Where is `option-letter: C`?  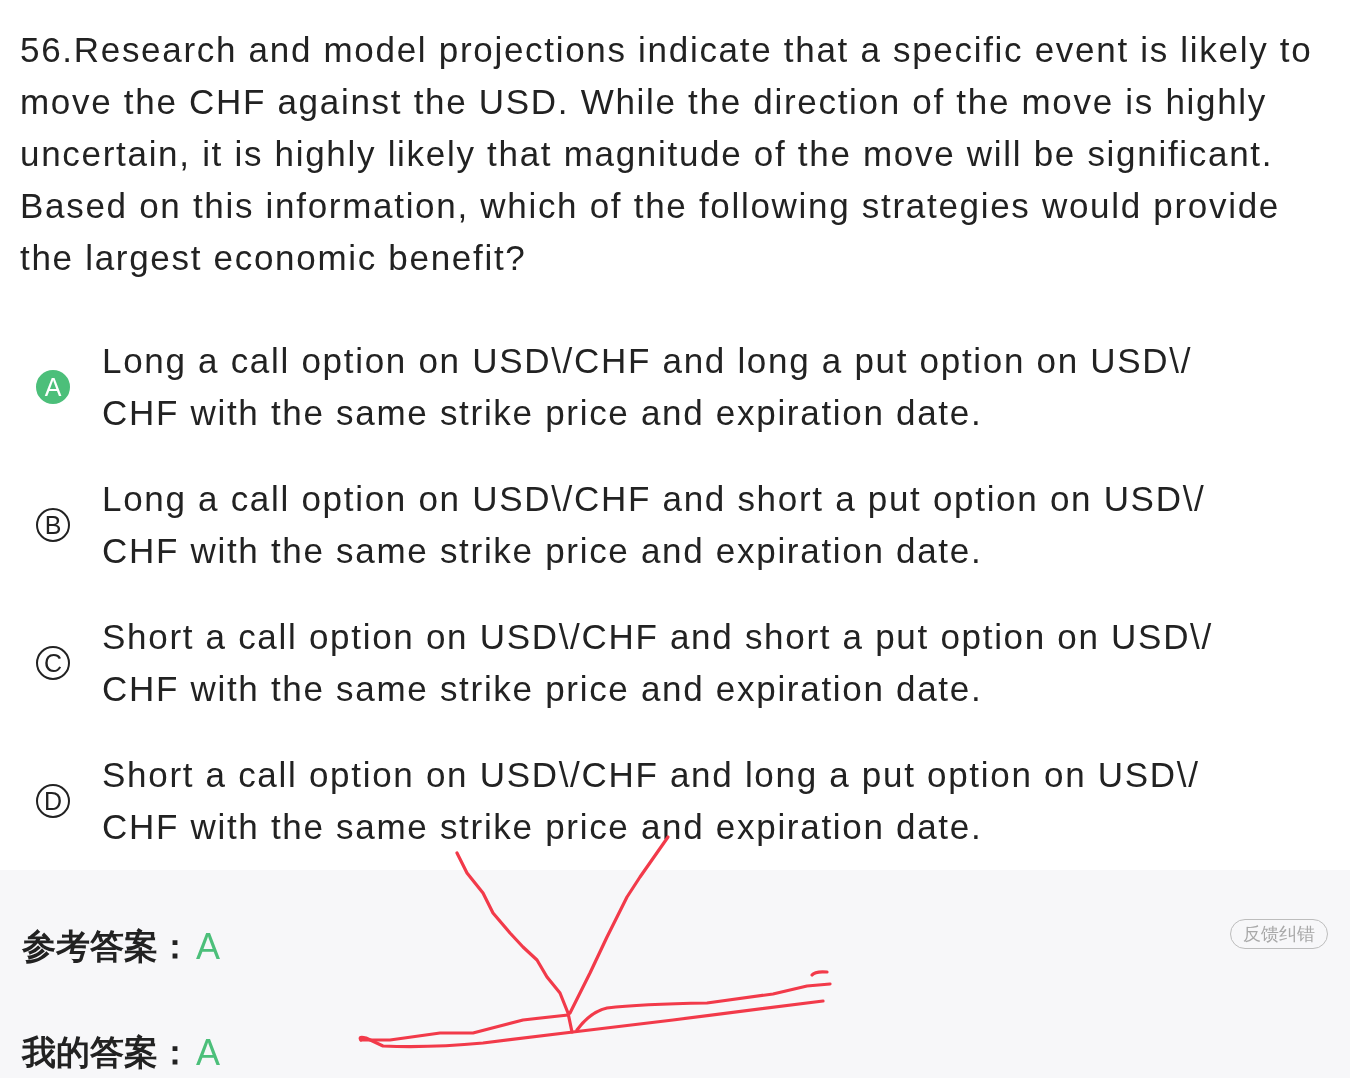
option-letter: C is located at coordinates (53, 663).